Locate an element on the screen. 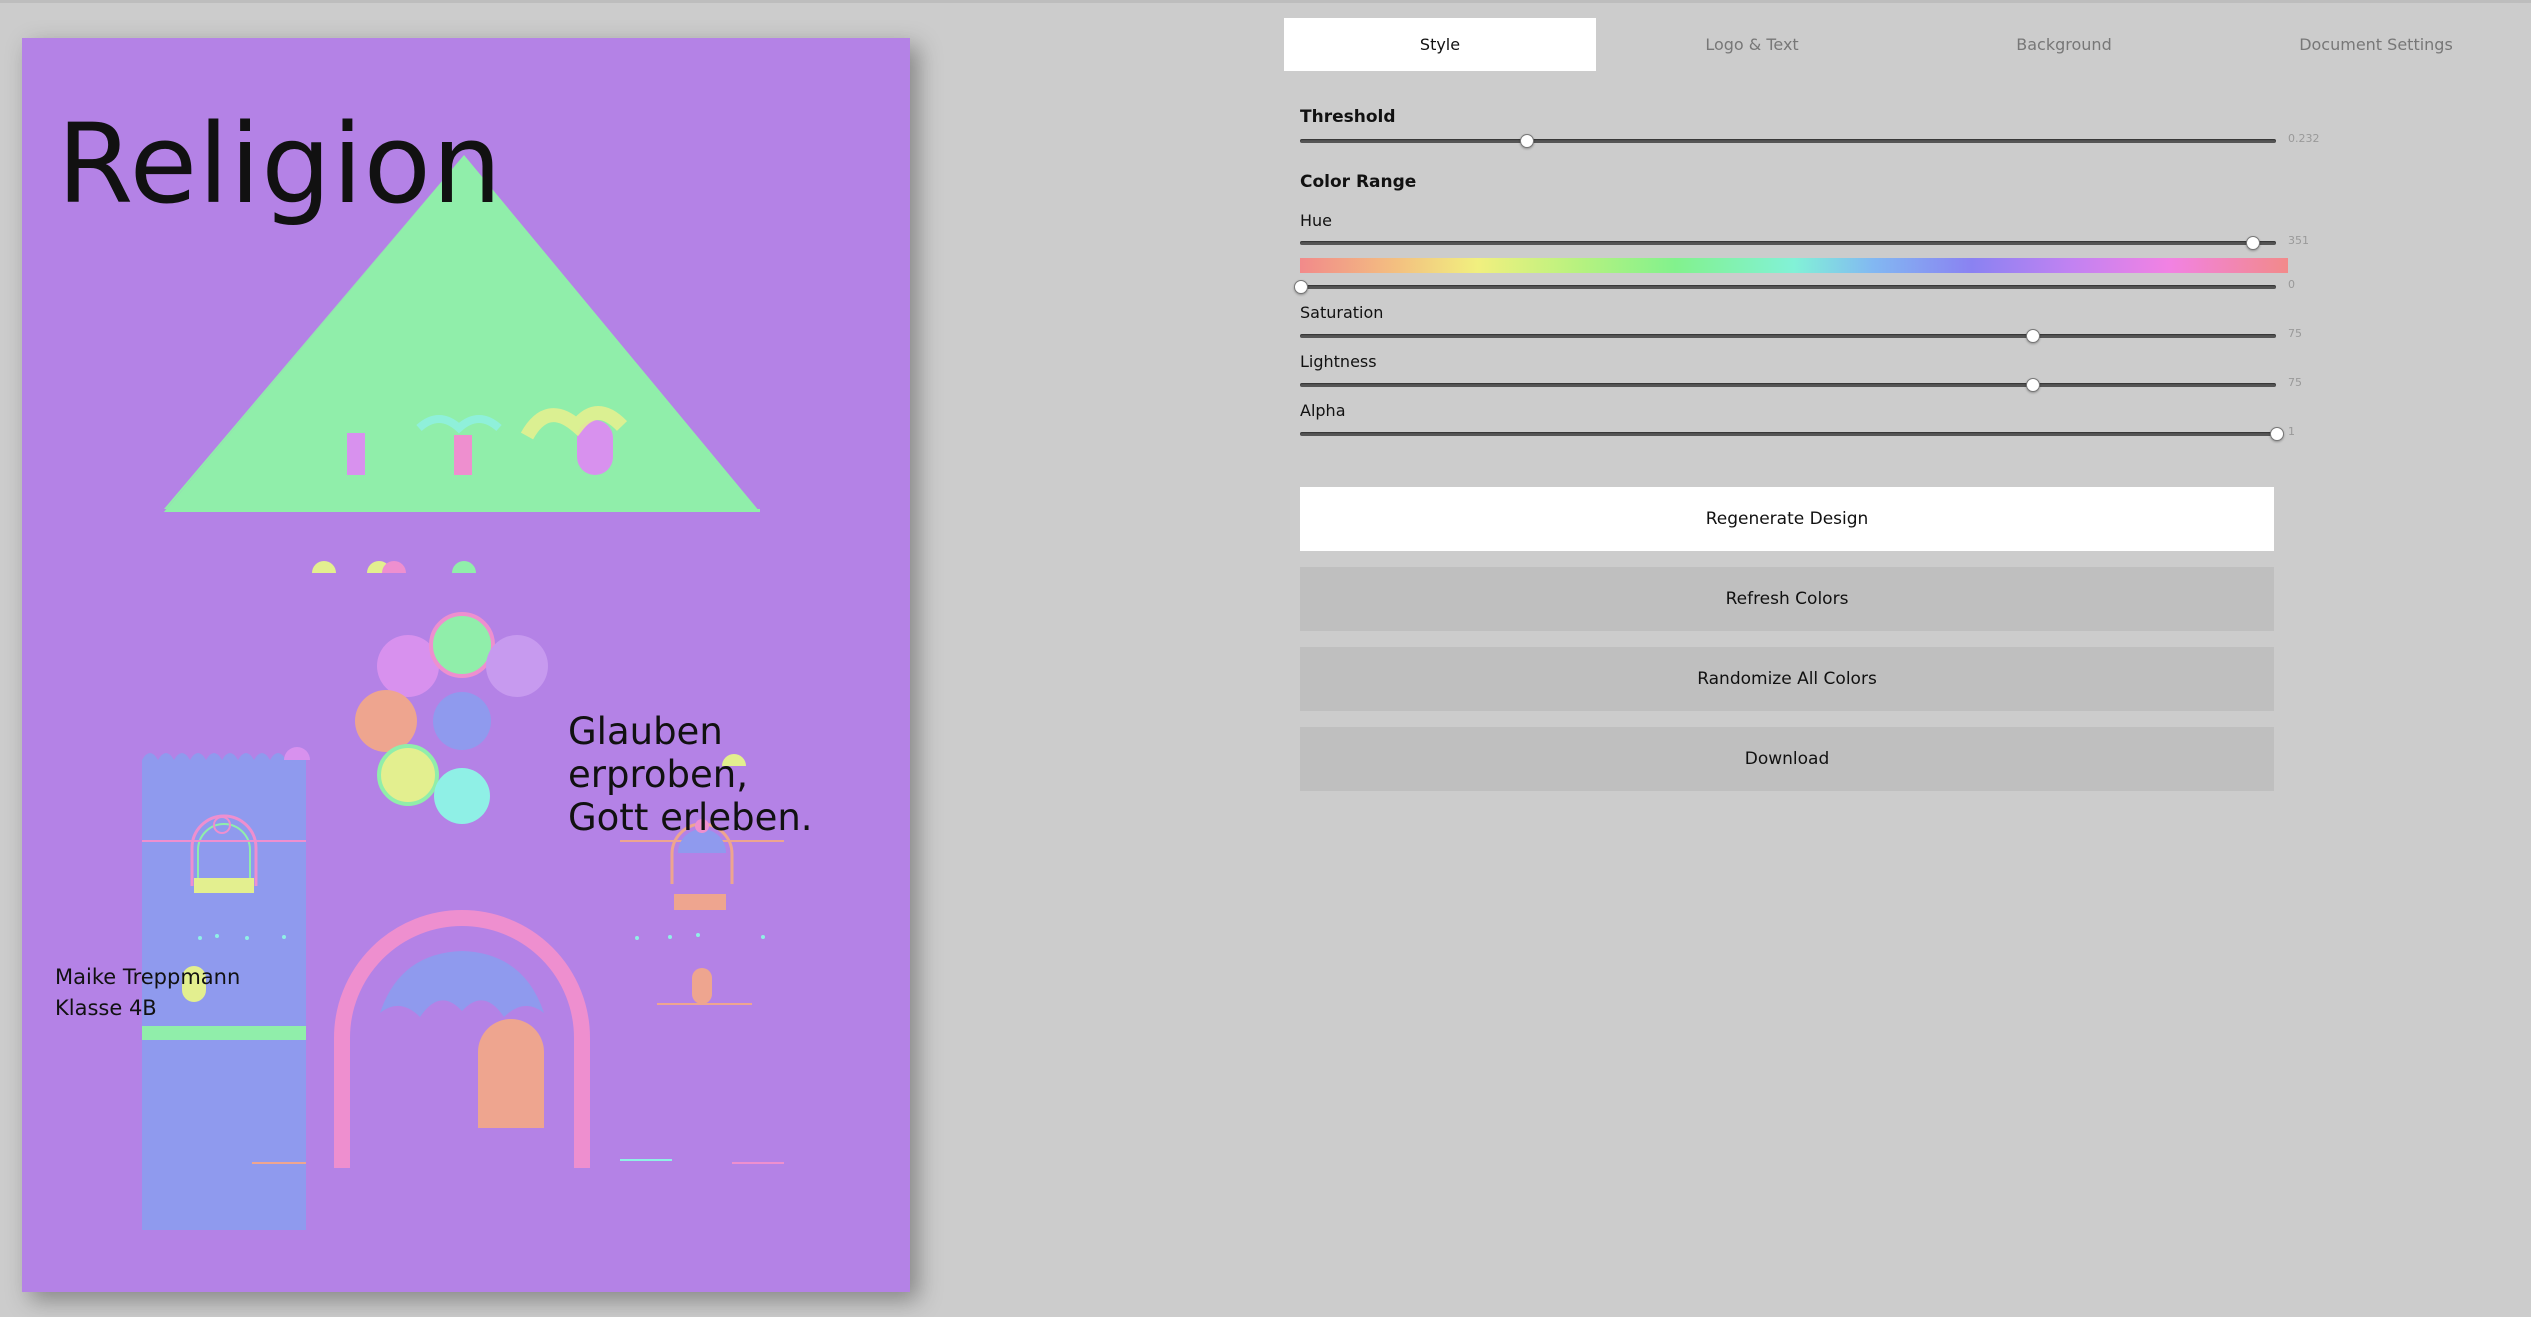 Image resolution: width=2531 pixels, height=1317 pixels. hue-label: Hue is located at coordinates (1316, 220).